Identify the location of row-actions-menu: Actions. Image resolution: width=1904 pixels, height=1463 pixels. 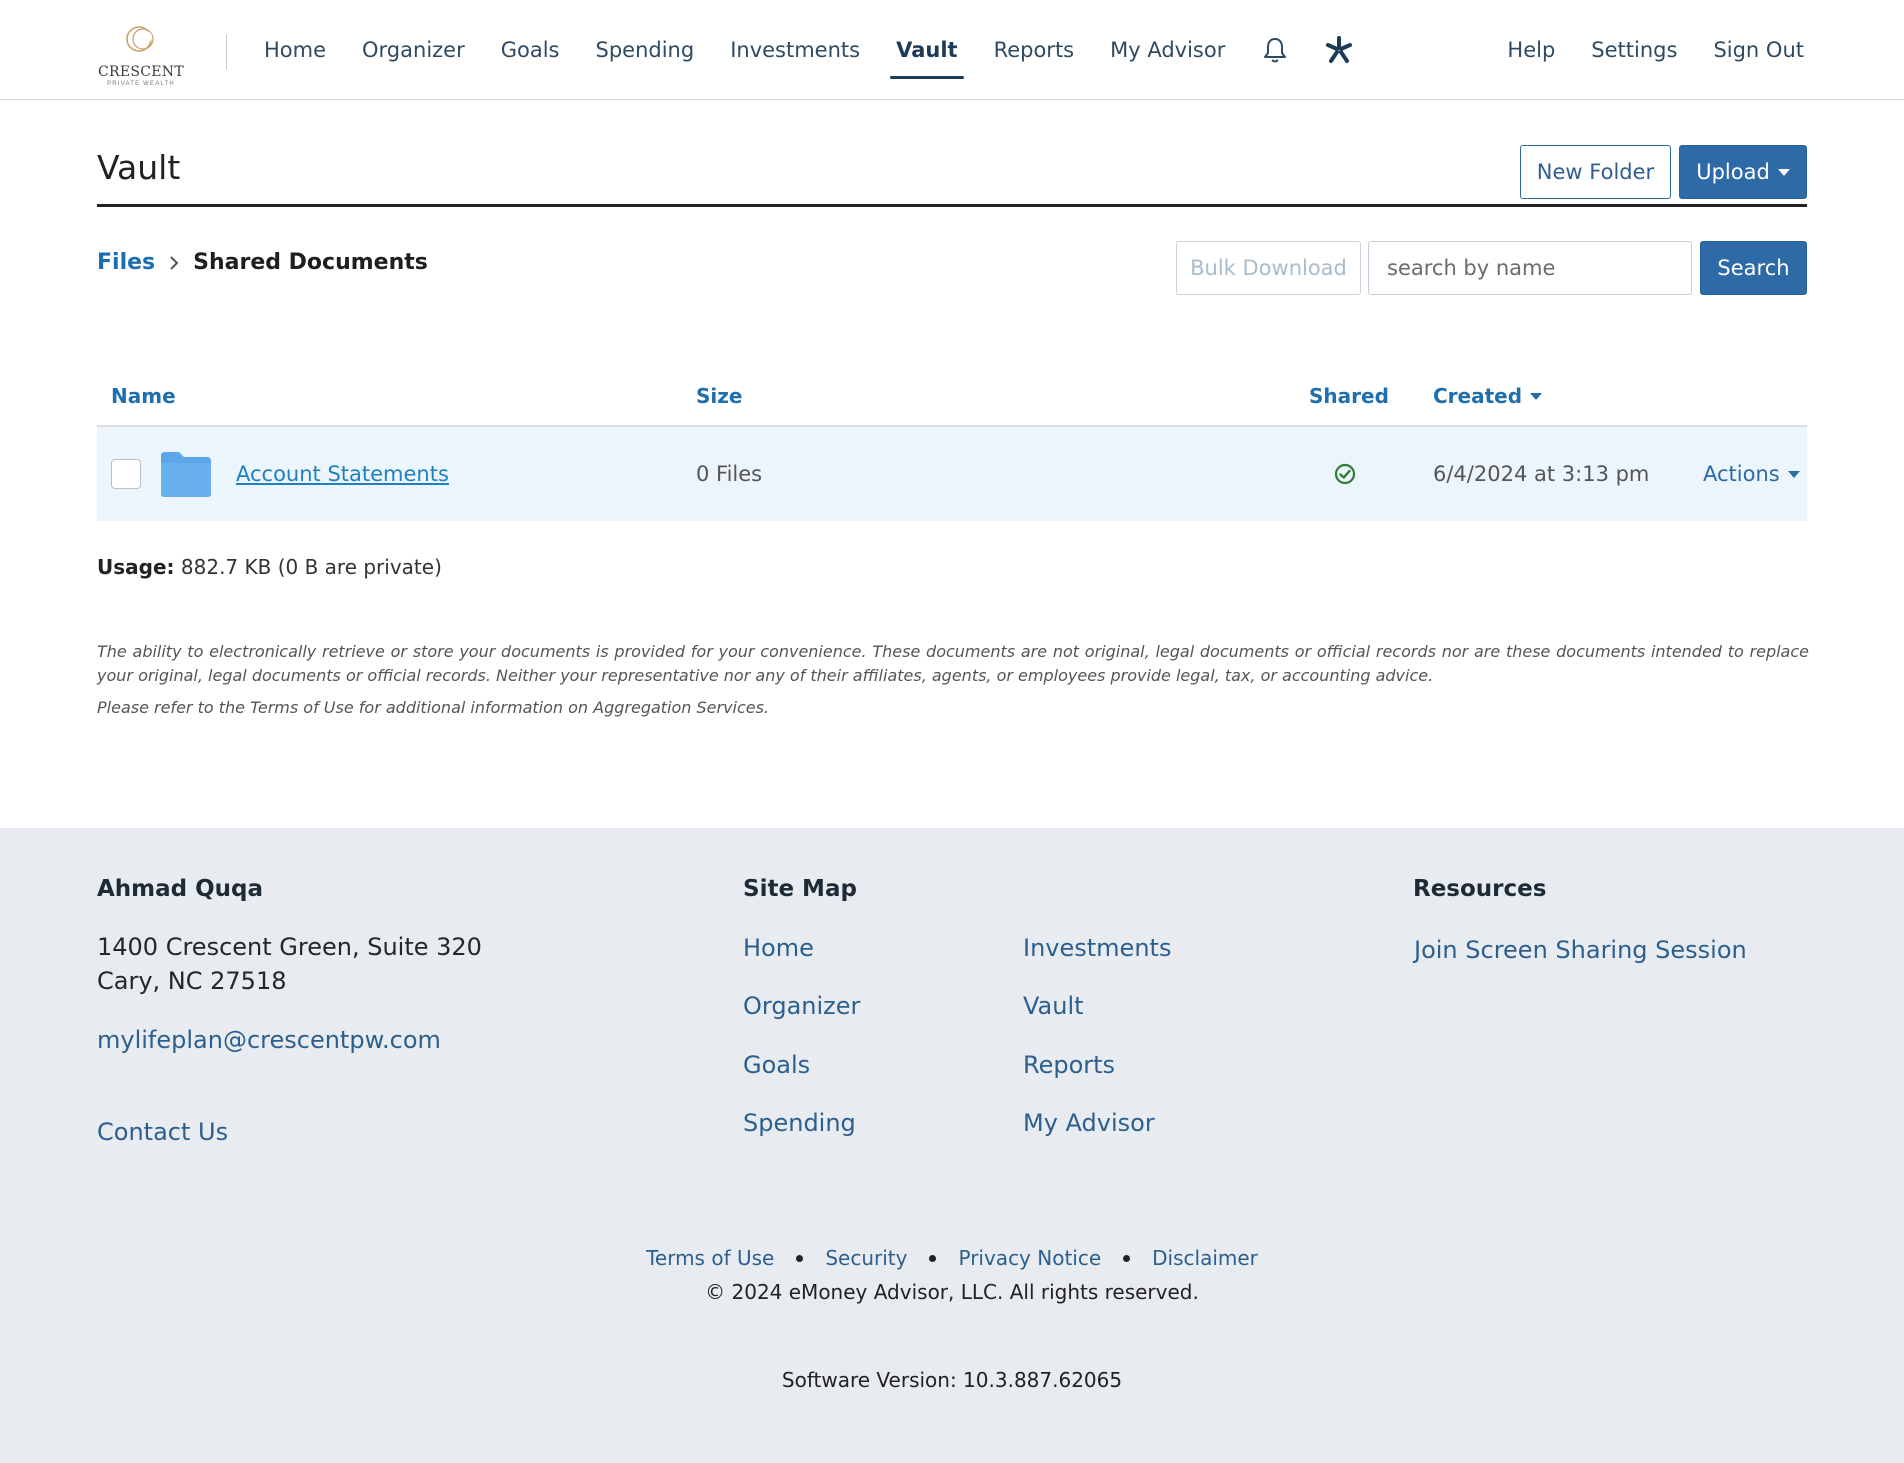
(1751, 474).